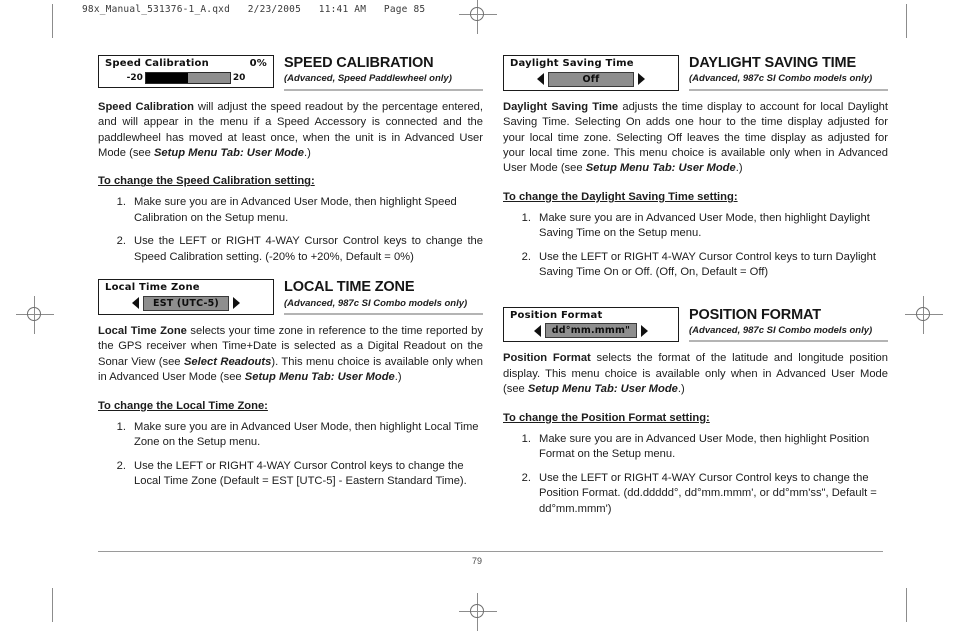  Describe the element at coordinates (183, 405) in the screenshot. I see `howto-heading: To change the Local Time Zone:` at that location.